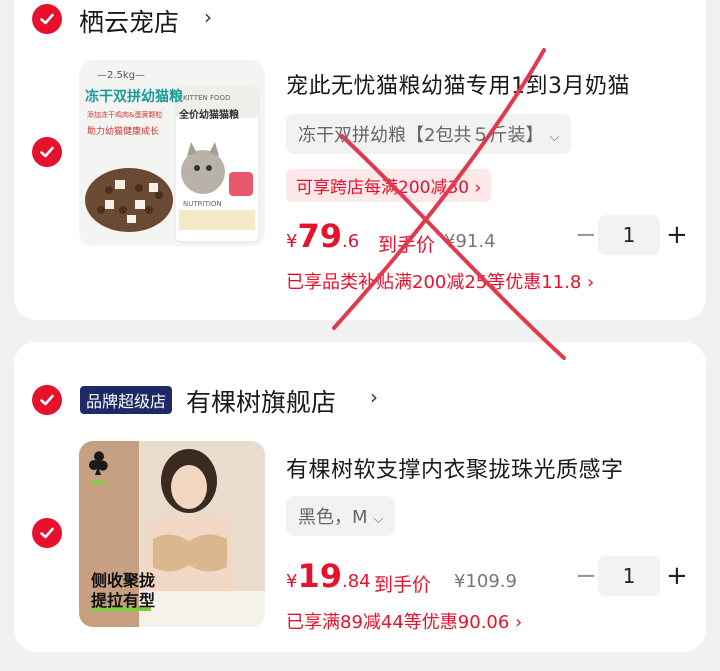 The height and width of the screenshot is (671, 720). What do you see at coordinates (125, 115) in the screenshot?
I see `image-text-sub1: 添加冻干鸡肉&蛋黄颗粒` at bounding box center [125, 115].